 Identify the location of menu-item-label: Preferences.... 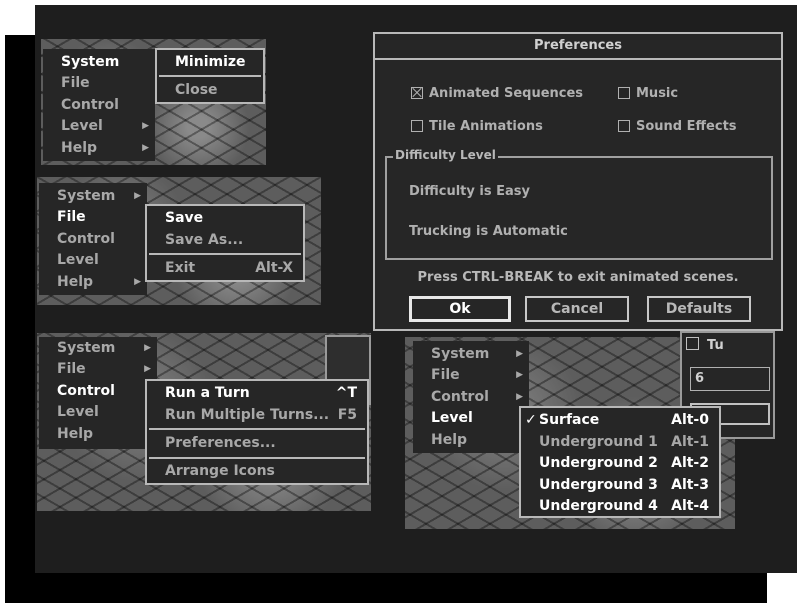
(220, 443).